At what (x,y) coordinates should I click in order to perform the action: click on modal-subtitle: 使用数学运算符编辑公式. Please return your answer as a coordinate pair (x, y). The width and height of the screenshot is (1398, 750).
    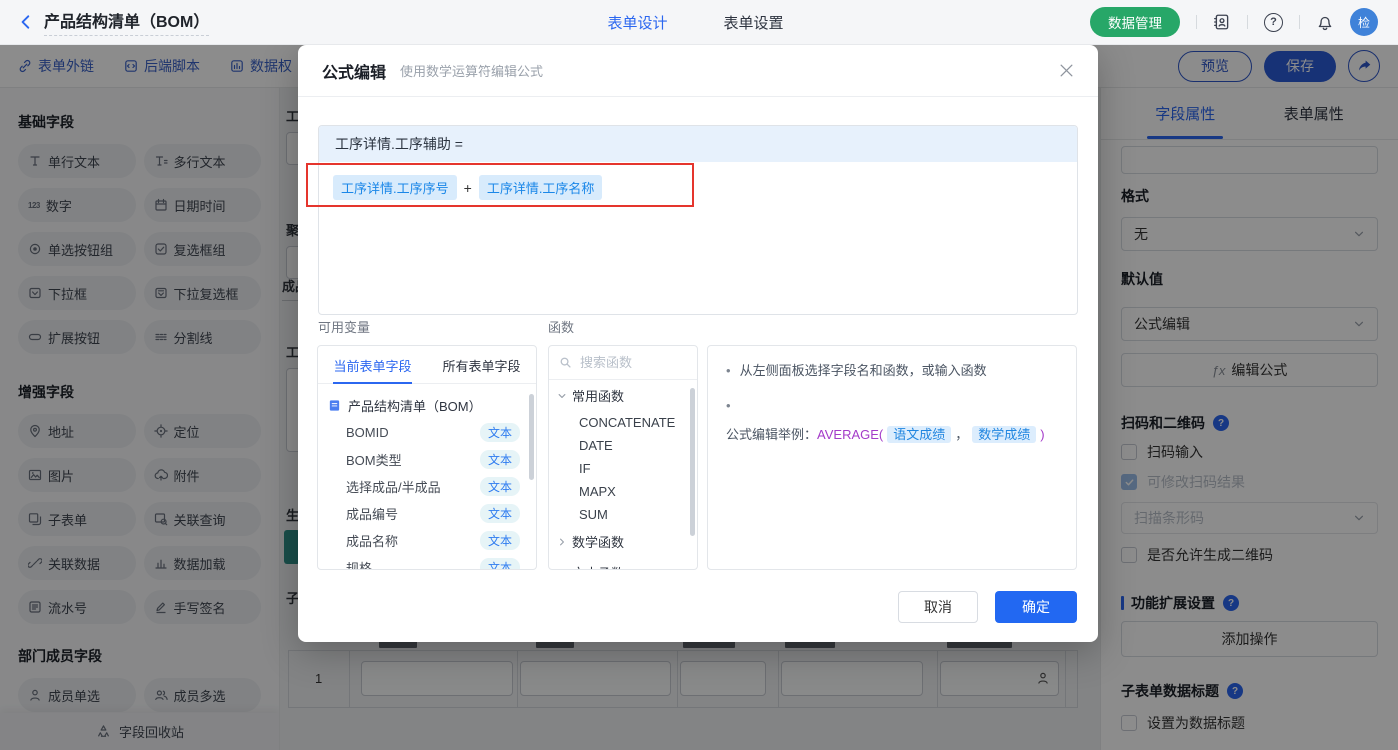
    Looking at the image, I should click on (472, 71).